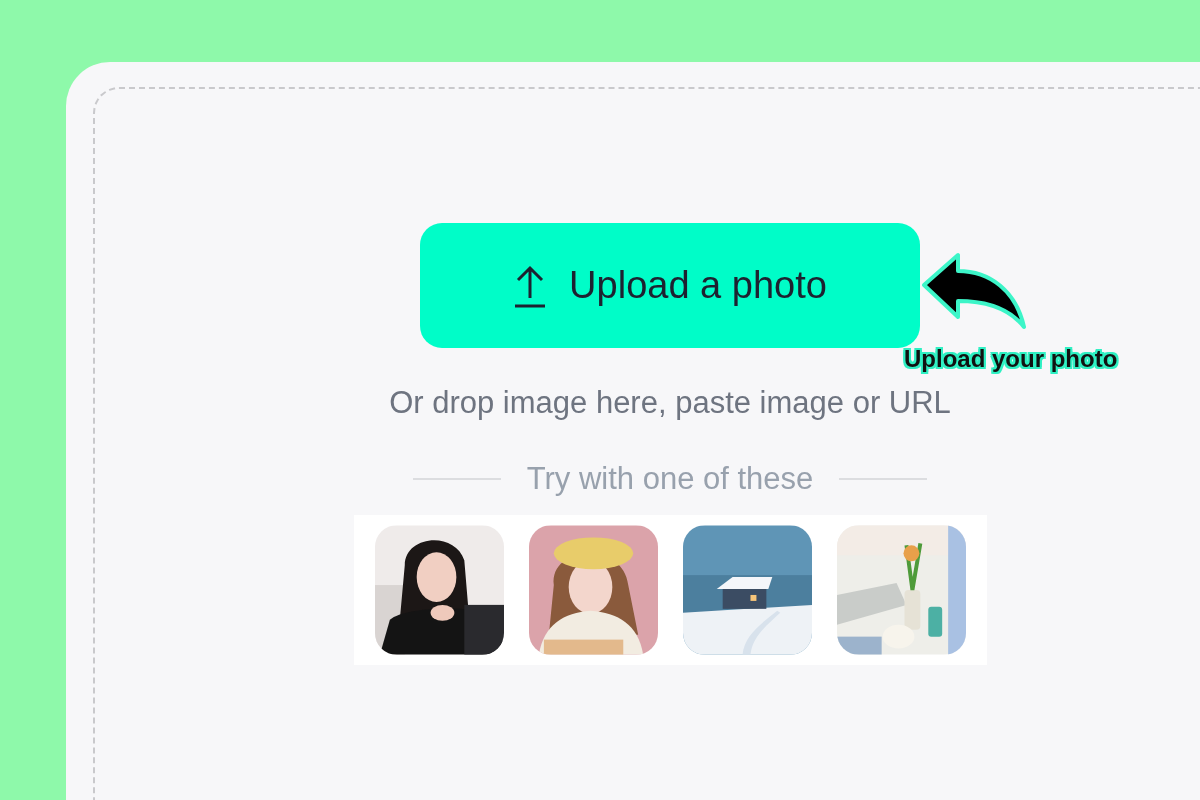 Image resolution: width=1200 pixels, height=800 pixels. What do you see at coordinates (670, 285) in the screenshot?
I see `upload-button: Upload a photo` at bounding box center [670, 285].